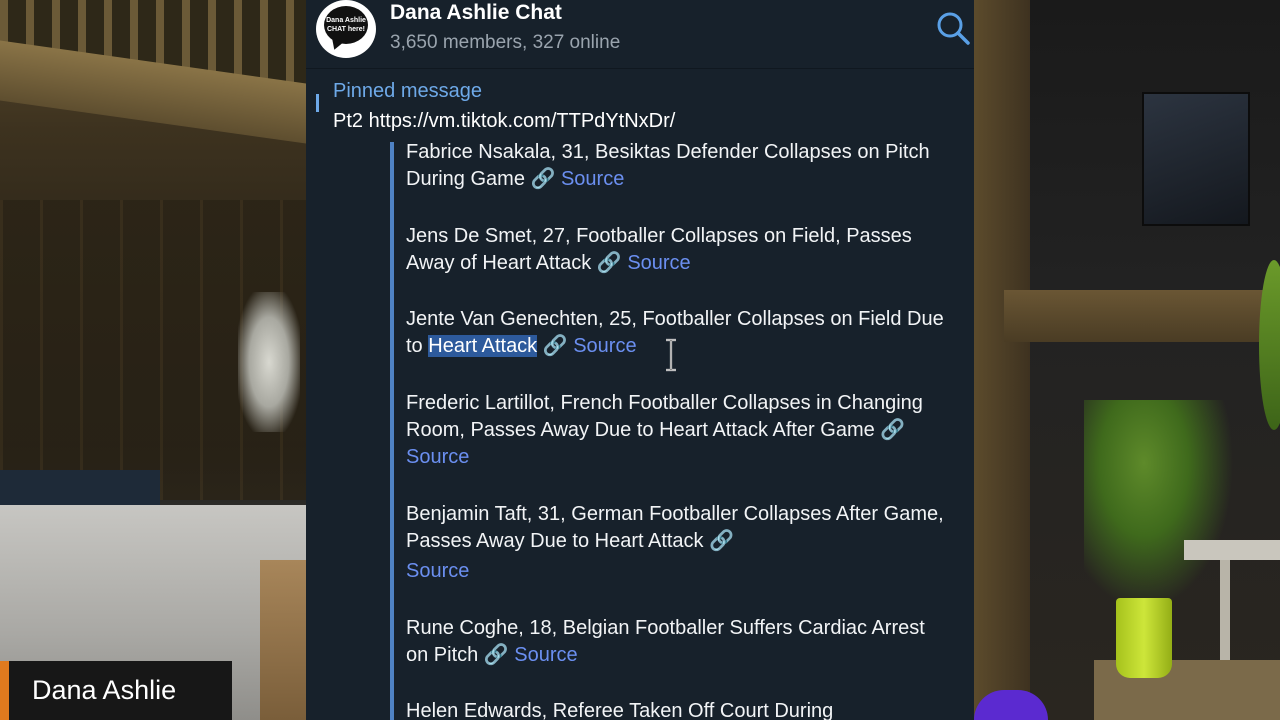 This screenshot has width=1280, height=720. What do you see at coordinates (392, 431) in the screenshot?
I see `quote-border` at bounding box center [392, 431].